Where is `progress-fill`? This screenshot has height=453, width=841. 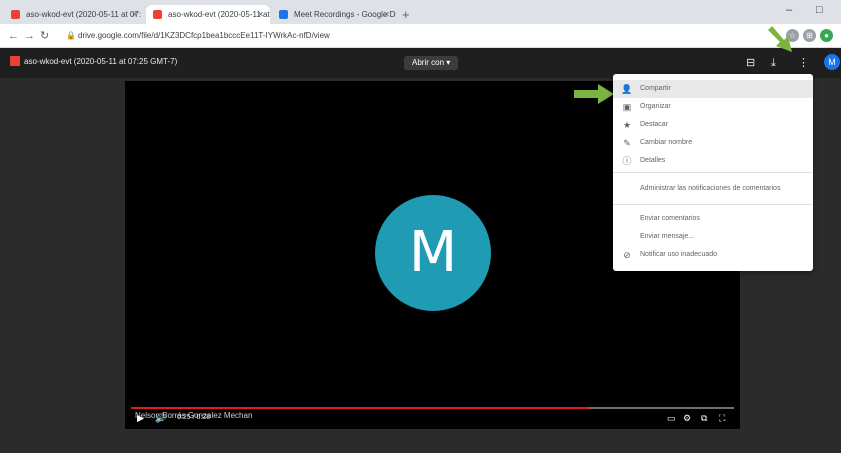
progress-fill is located at coordinates (360, 408).